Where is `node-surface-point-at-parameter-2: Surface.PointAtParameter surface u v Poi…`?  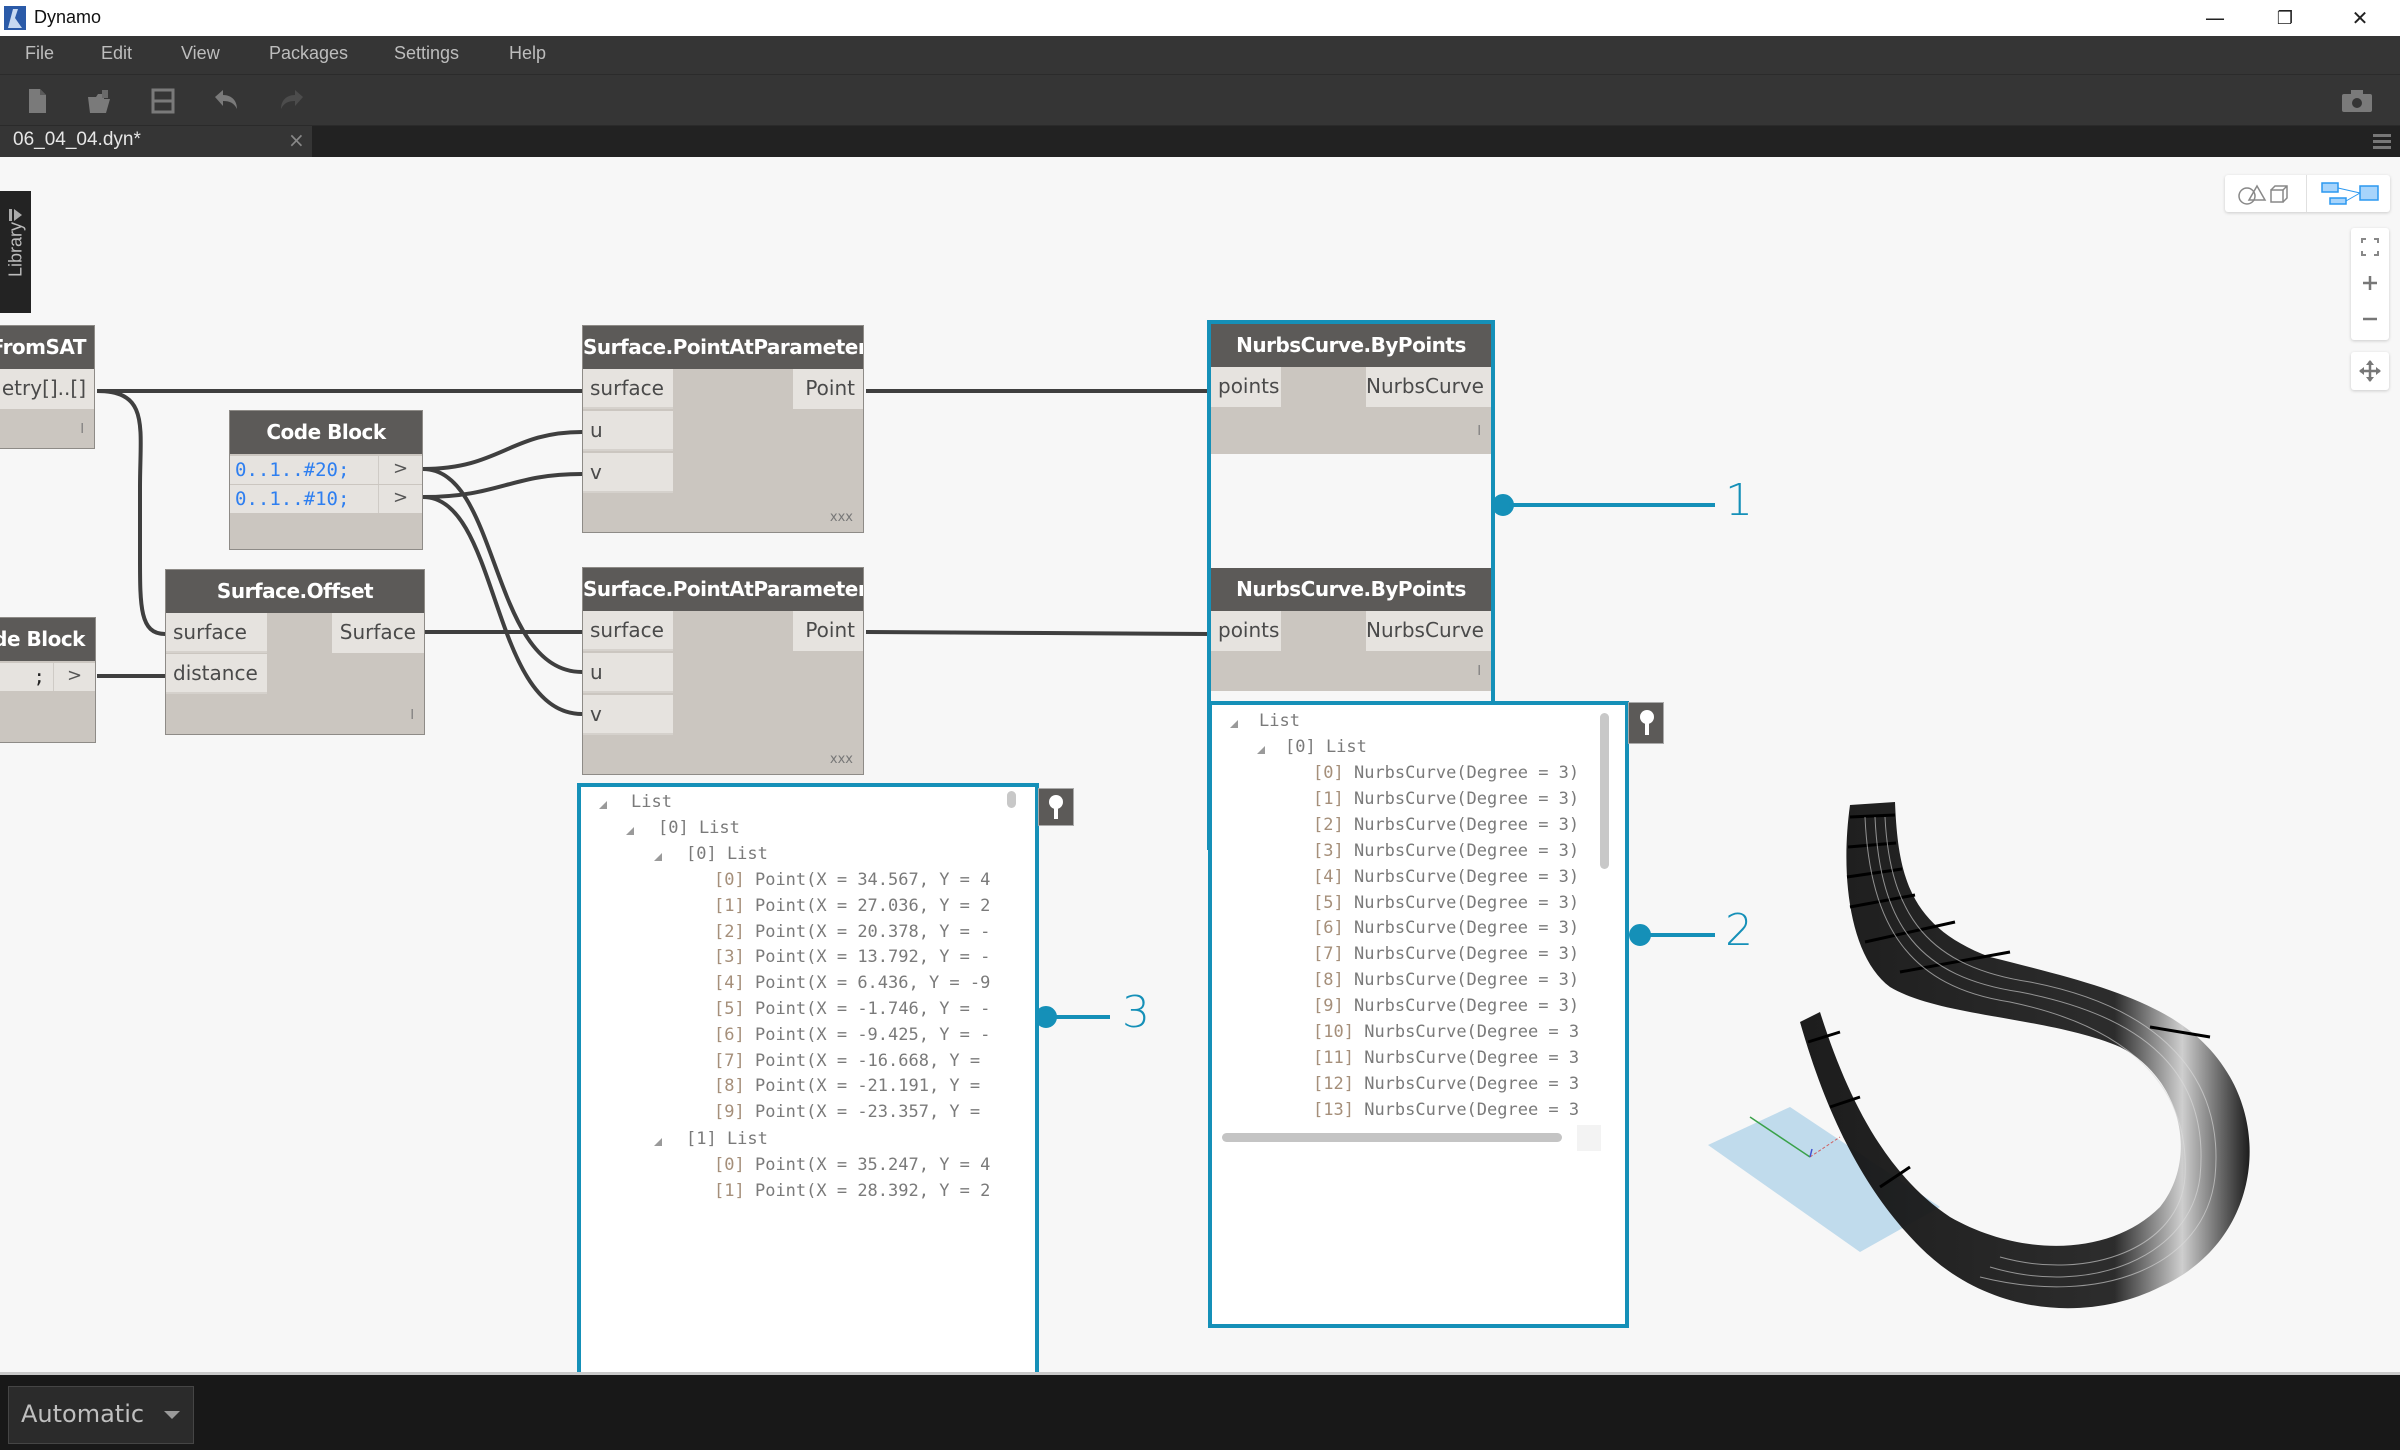
node-surface-point-at-parameter-2: Surface.PointAtParameter surface u v Poi… is located at coordinates (723, 671).